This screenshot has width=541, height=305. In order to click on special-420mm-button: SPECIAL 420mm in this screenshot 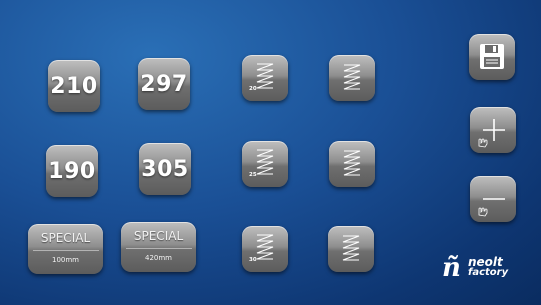, I will do `click(158, 247)`.